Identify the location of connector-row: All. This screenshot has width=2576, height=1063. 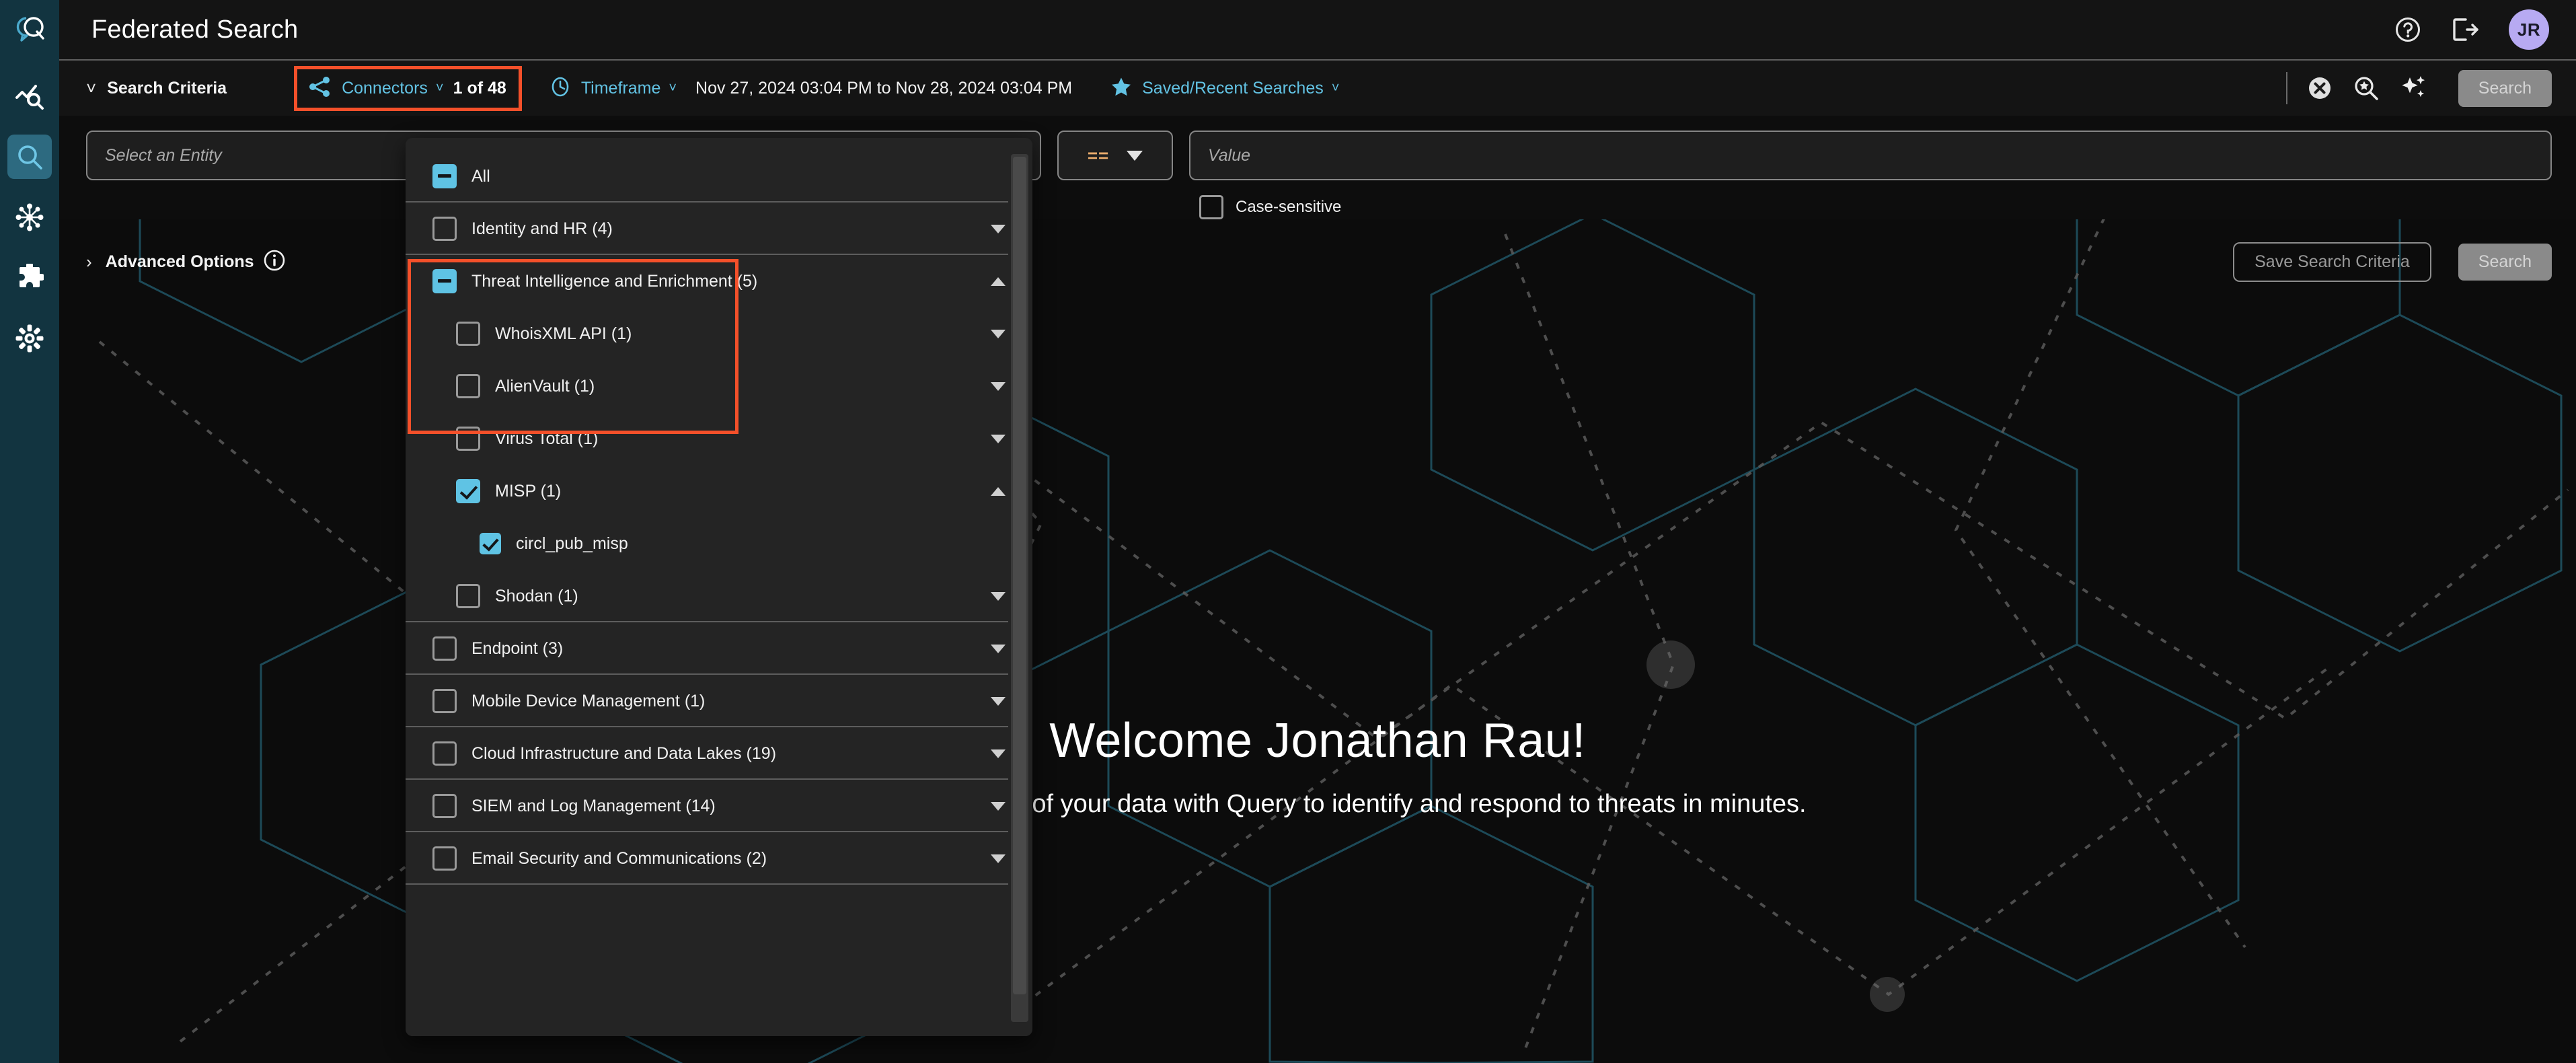
(719, 176).